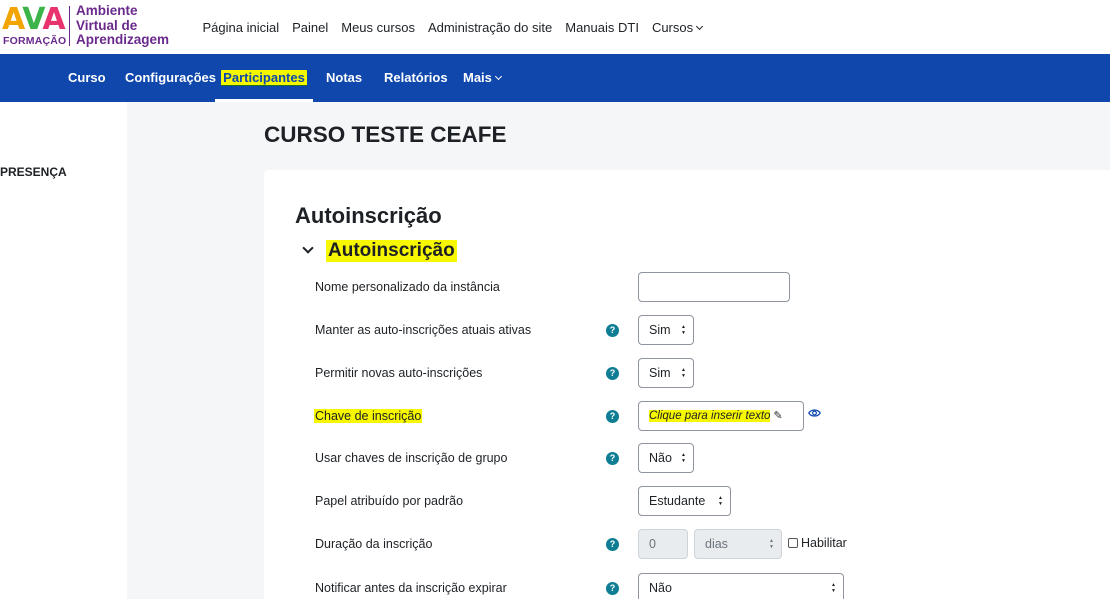  What do you see at coordinates (666, 373) in the screenshot?
I see `allow-new-select: Sim` at bounding box center [666, 373].